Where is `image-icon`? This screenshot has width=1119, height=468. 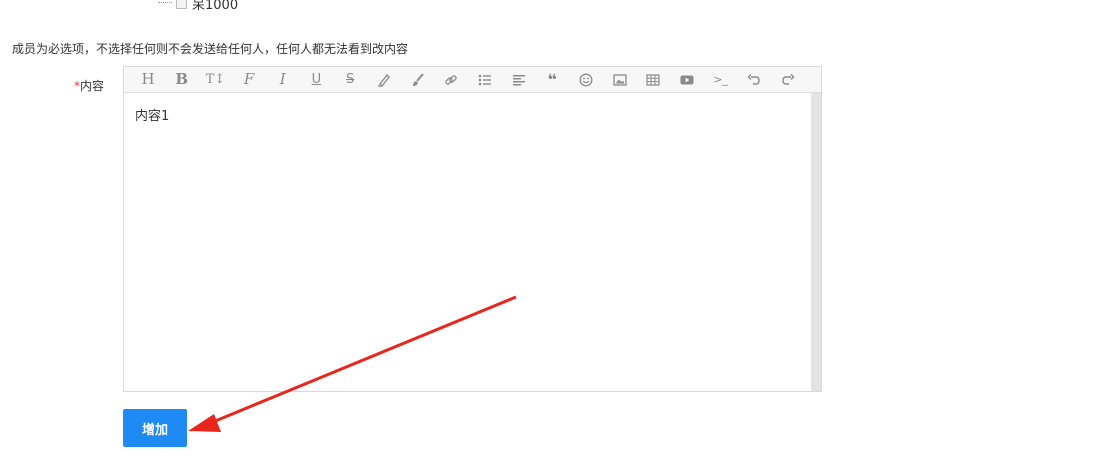
image-icon is located at coordinates (620, 80).